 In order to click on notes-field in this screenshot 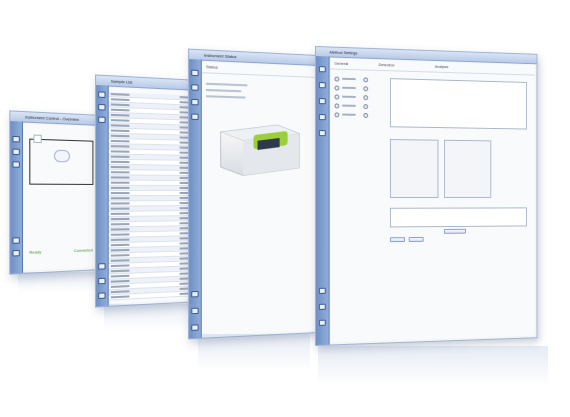, I will do `click(458, 217)`.